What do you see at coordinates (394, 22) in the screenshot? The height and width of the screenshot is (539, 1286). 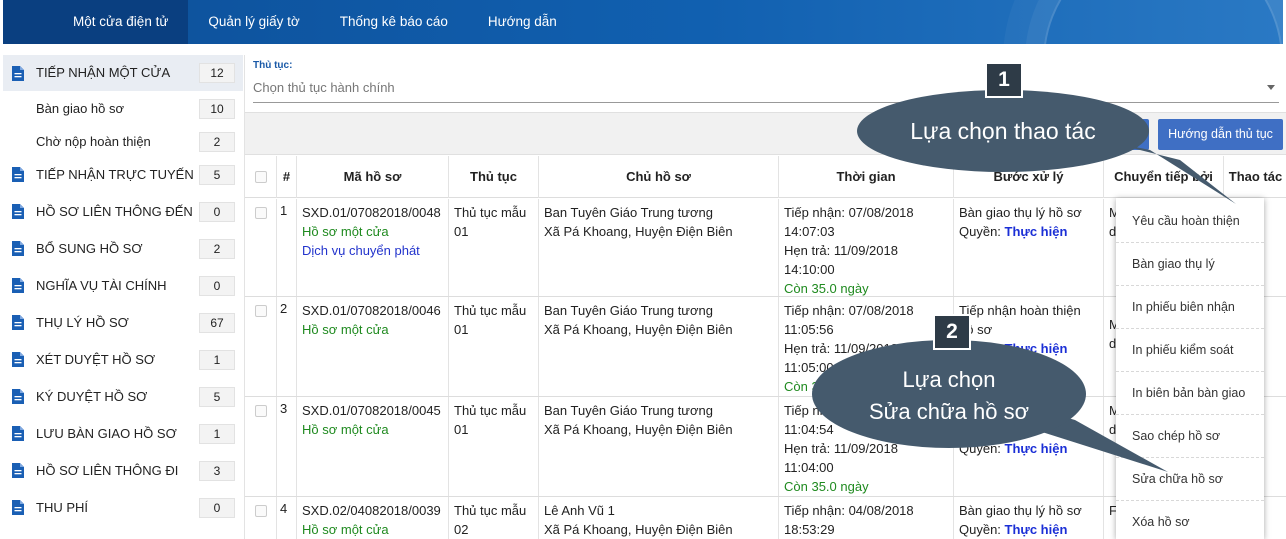 I see `nav-item-thong-ke-bao-cao: Thống kê báo cáo` at bounding box center [394, 22].